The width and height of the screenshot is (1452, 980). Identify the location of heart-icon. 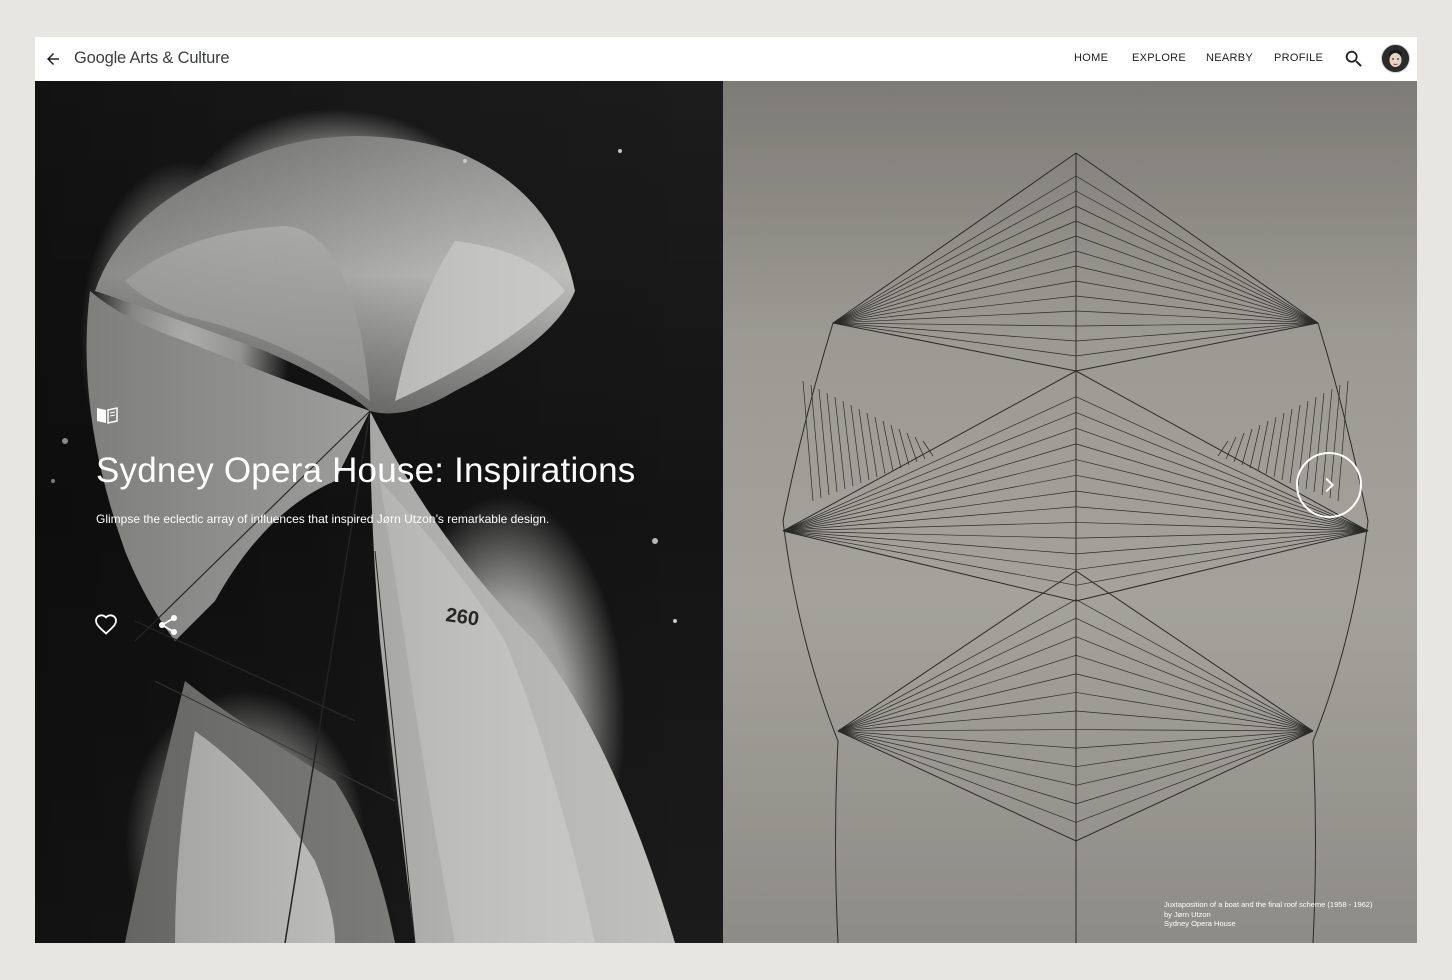
(106, 624).